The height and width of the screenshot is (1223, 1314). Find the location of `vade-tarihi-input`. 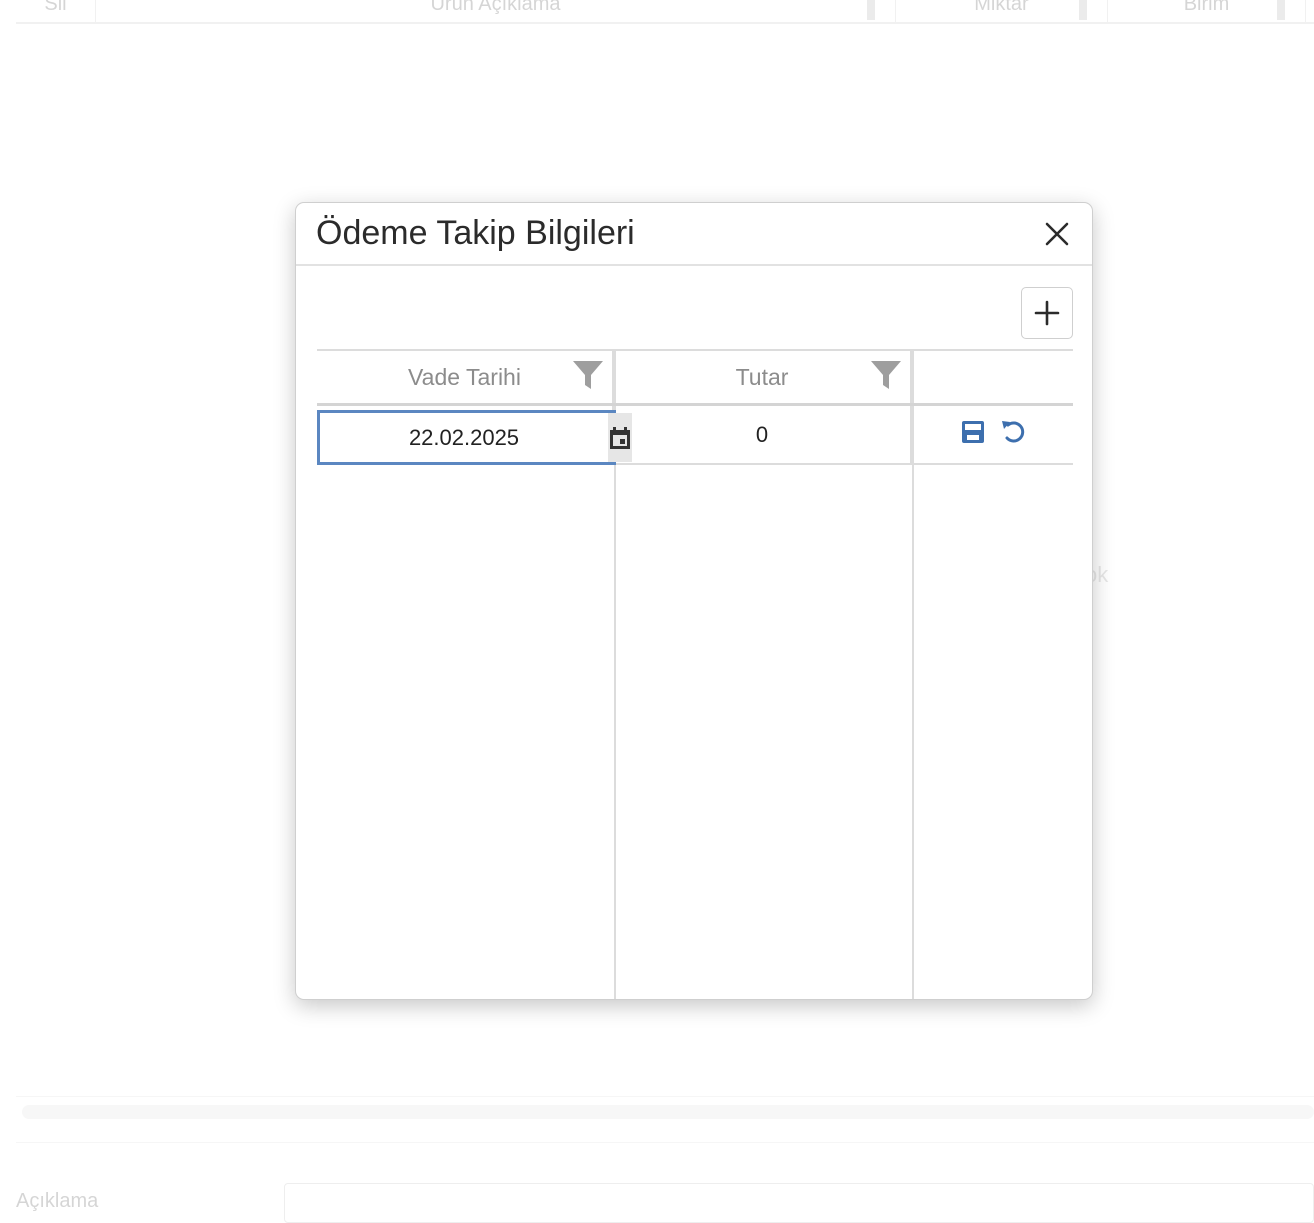

vade-tarihi-input is located at coordinates (464, 437).